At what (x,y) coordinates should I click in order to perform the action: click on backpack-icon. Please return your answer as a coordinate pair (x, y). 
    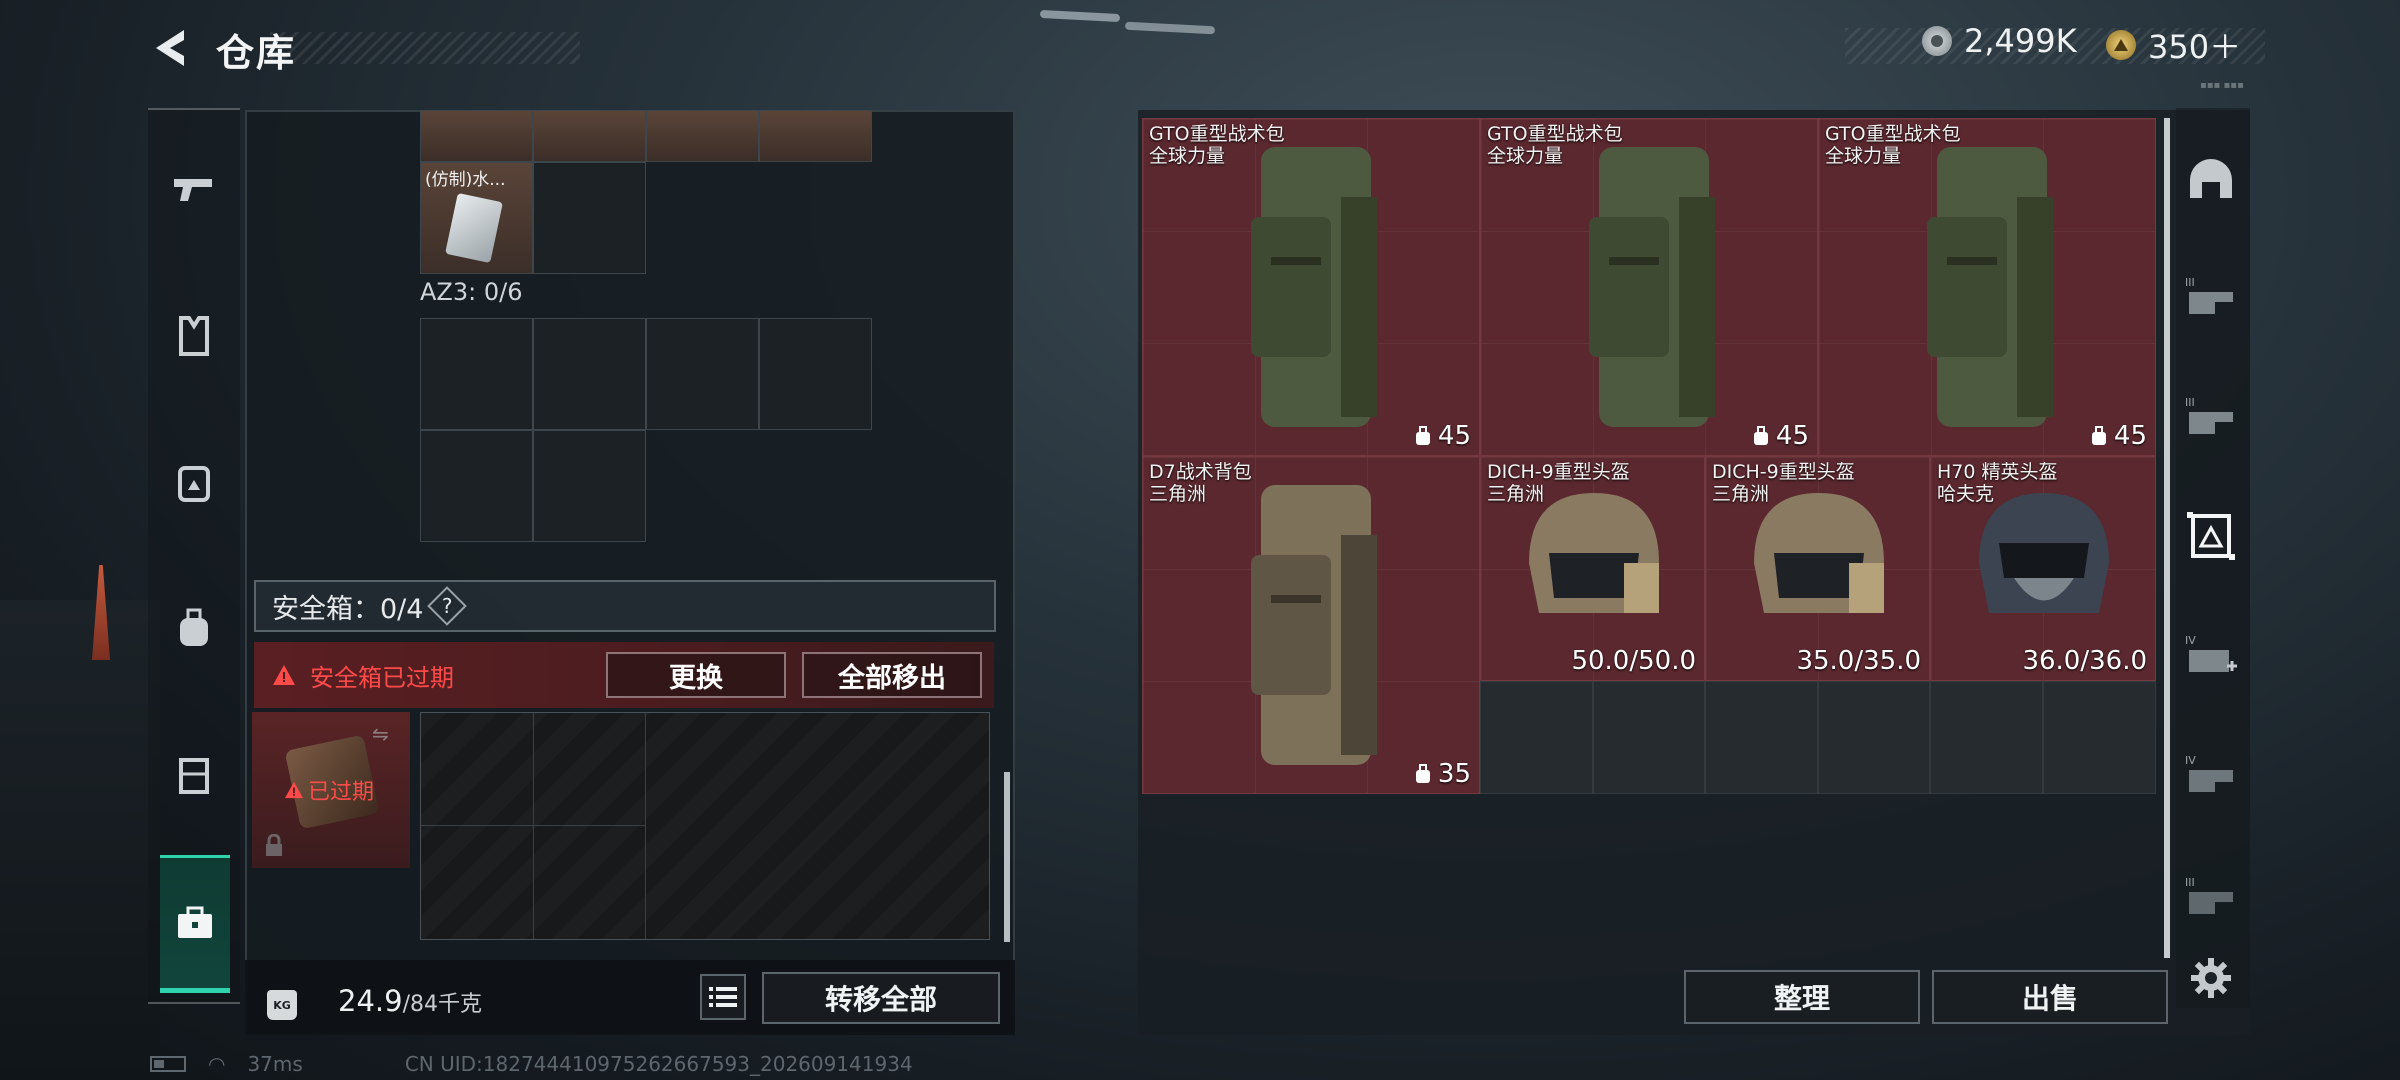
    Looking at the image, I should click on (194, 482).